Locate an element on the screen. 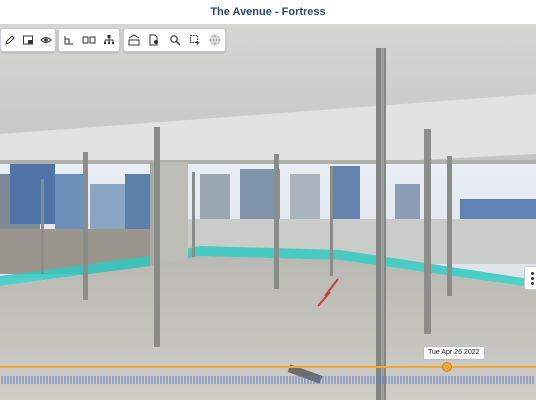 This screenshot has width=536, height=400. eye-icon is located at coordinates (46, 40).